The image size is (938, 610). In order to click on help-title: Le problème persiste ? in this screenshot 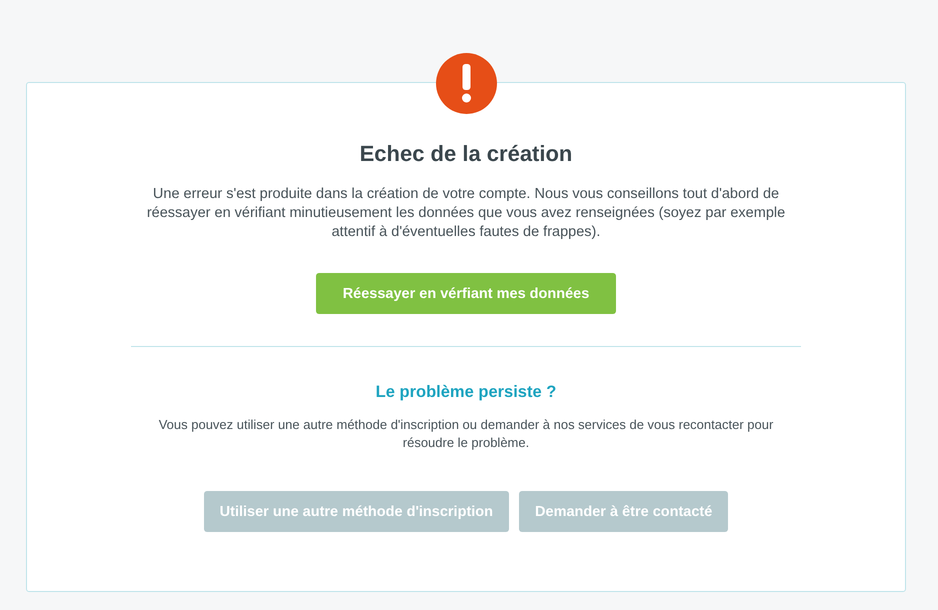, I will do `click(466, 392)`.